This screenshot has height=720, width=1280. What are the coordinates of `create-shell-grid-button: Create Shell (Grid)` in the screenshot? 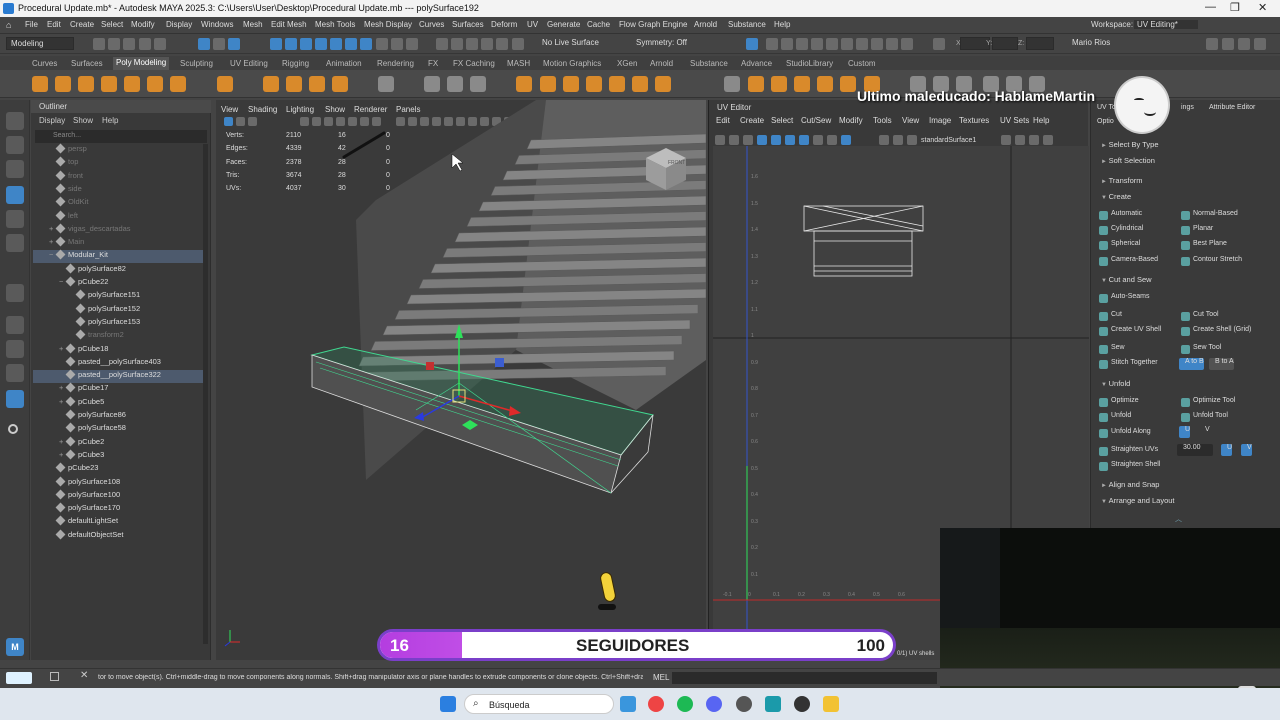 It's located at (1215, 332).